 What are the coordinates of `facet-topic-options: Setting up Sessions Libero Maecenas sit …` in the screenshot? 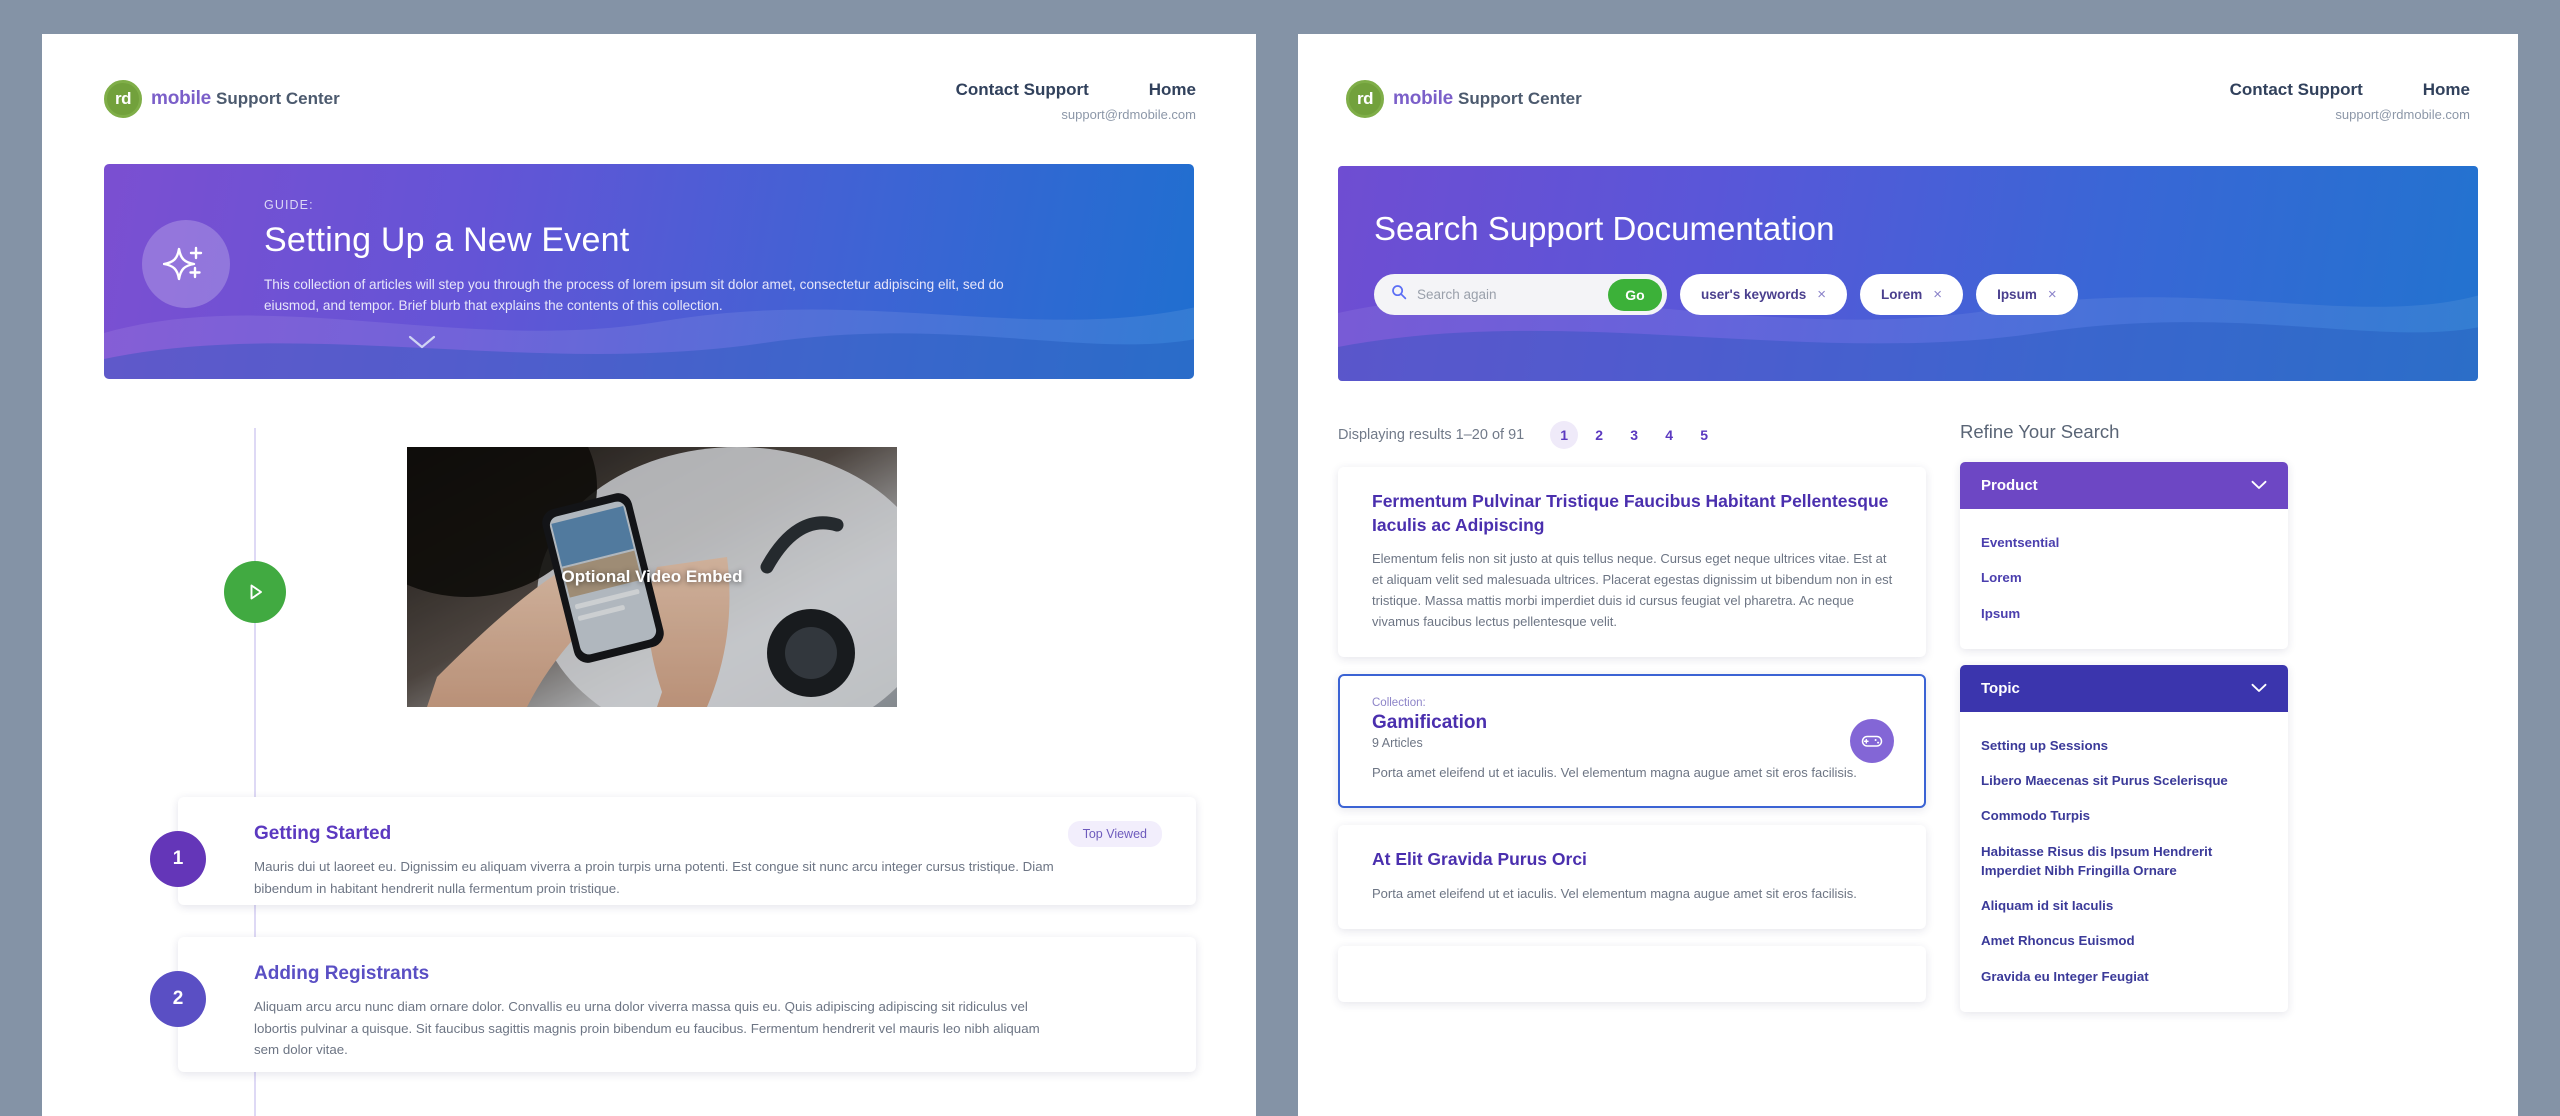 It's located at (2124, 862).